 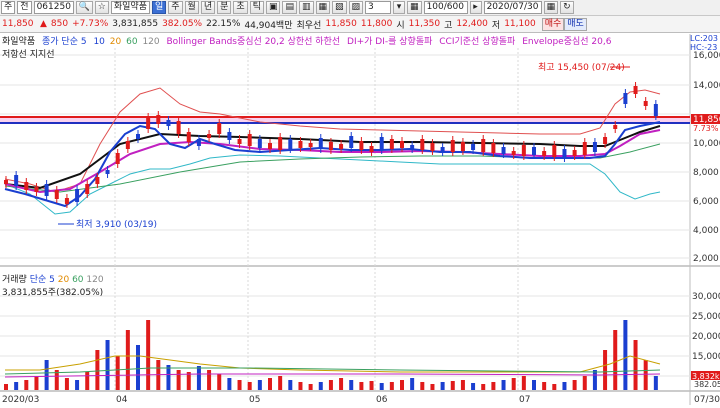 What do you see at coordinates (53, 7) in the screenshot?
I see `stock-code-input: 061250` at bounding box center [53, 7].